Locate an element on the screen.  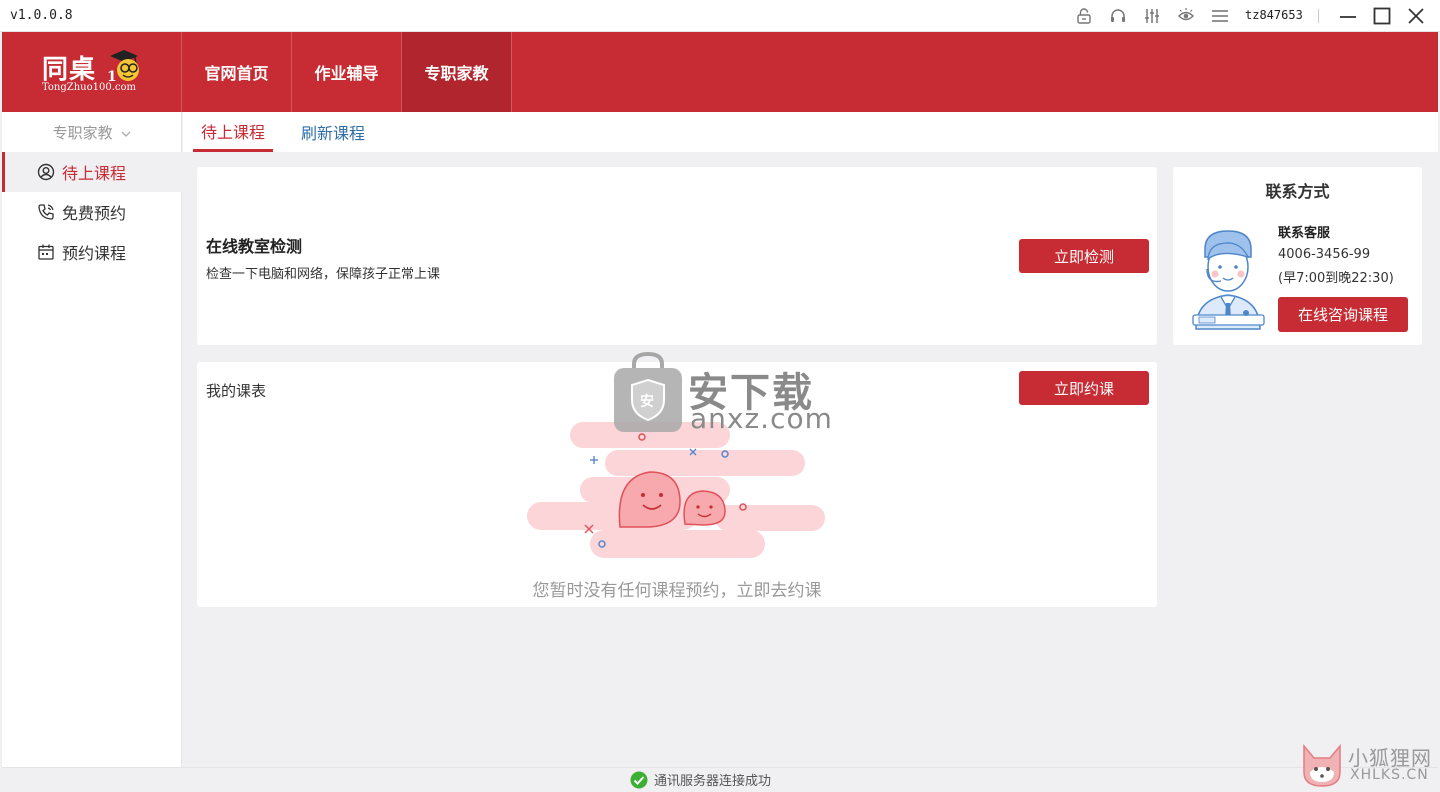
sidebar-item-free-booking: 免费预约 is located at coordinates (92, 212).